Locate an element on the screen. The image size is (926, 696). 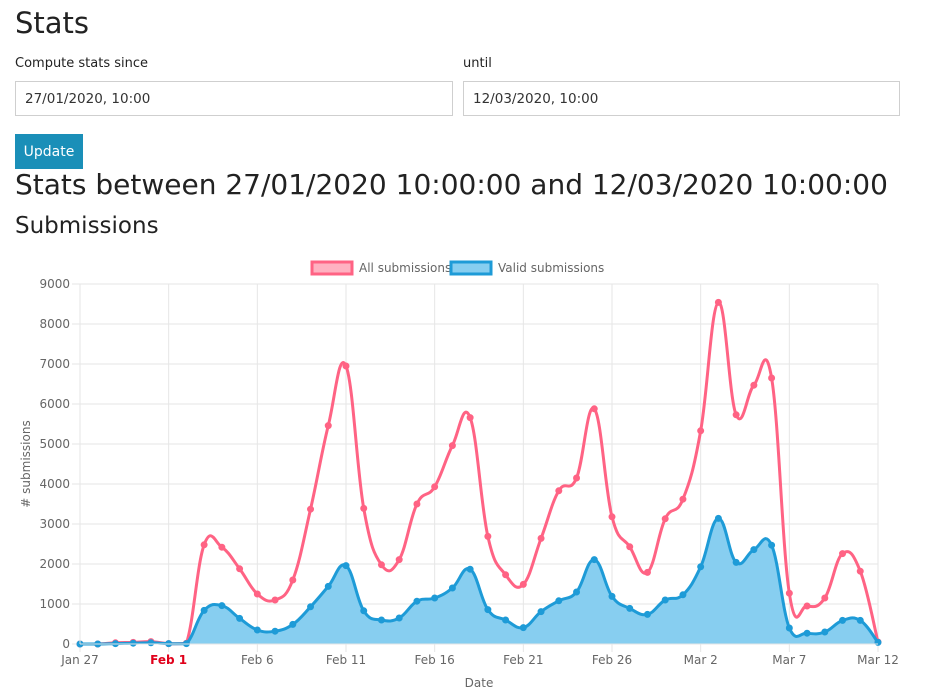
page-title: Stats is located at coordinates (52, 23).